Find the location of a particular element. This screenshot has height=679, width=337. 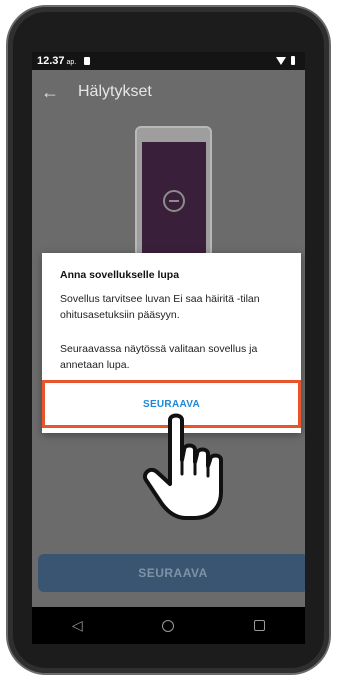

sim-icon is located at coordinates (87, 61).